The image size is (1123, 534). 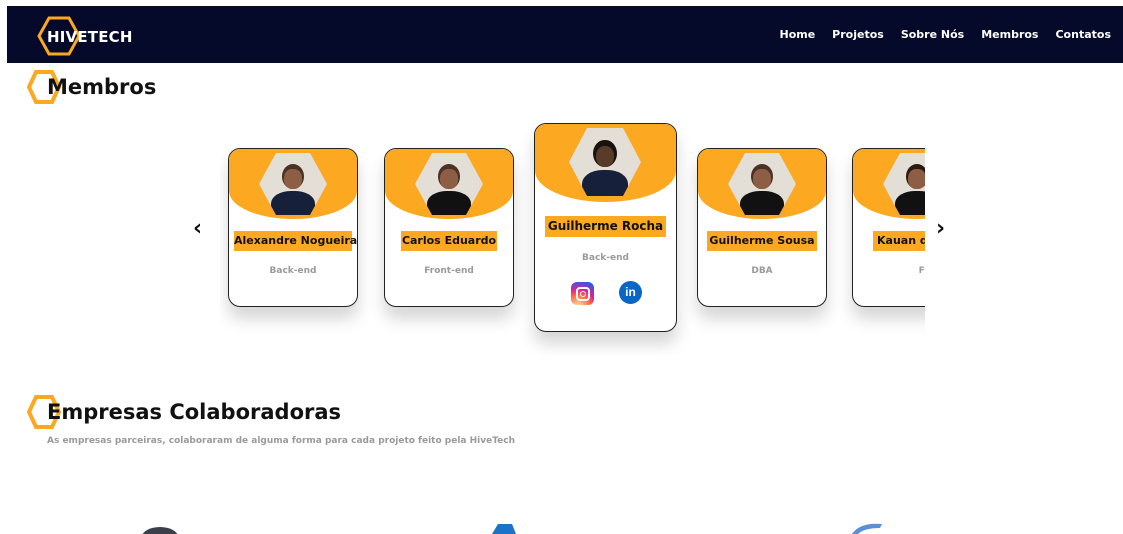 What do you see at coordinates (762, 227) in the screenshot?
I see `member-card: Guilherme Sousa DBA` at bounding box center [762, 227].